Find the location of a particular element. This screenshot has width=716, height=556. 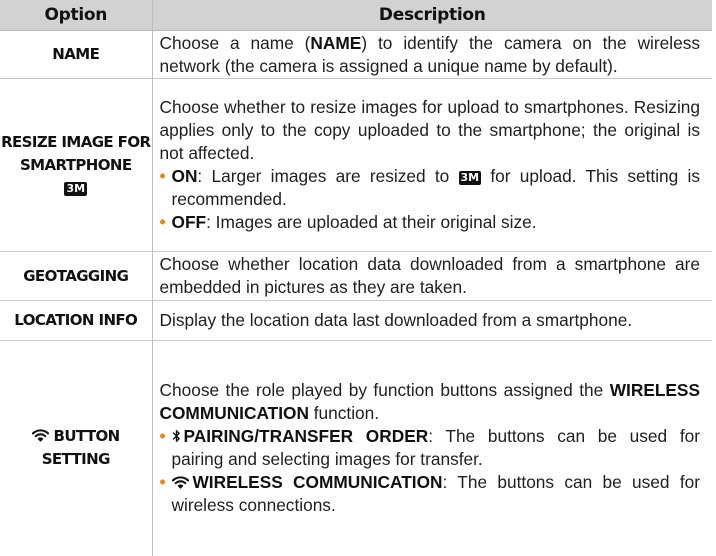

bullet-label: WIRELESS COMMUNICATION is located at coordinates (317, 482).